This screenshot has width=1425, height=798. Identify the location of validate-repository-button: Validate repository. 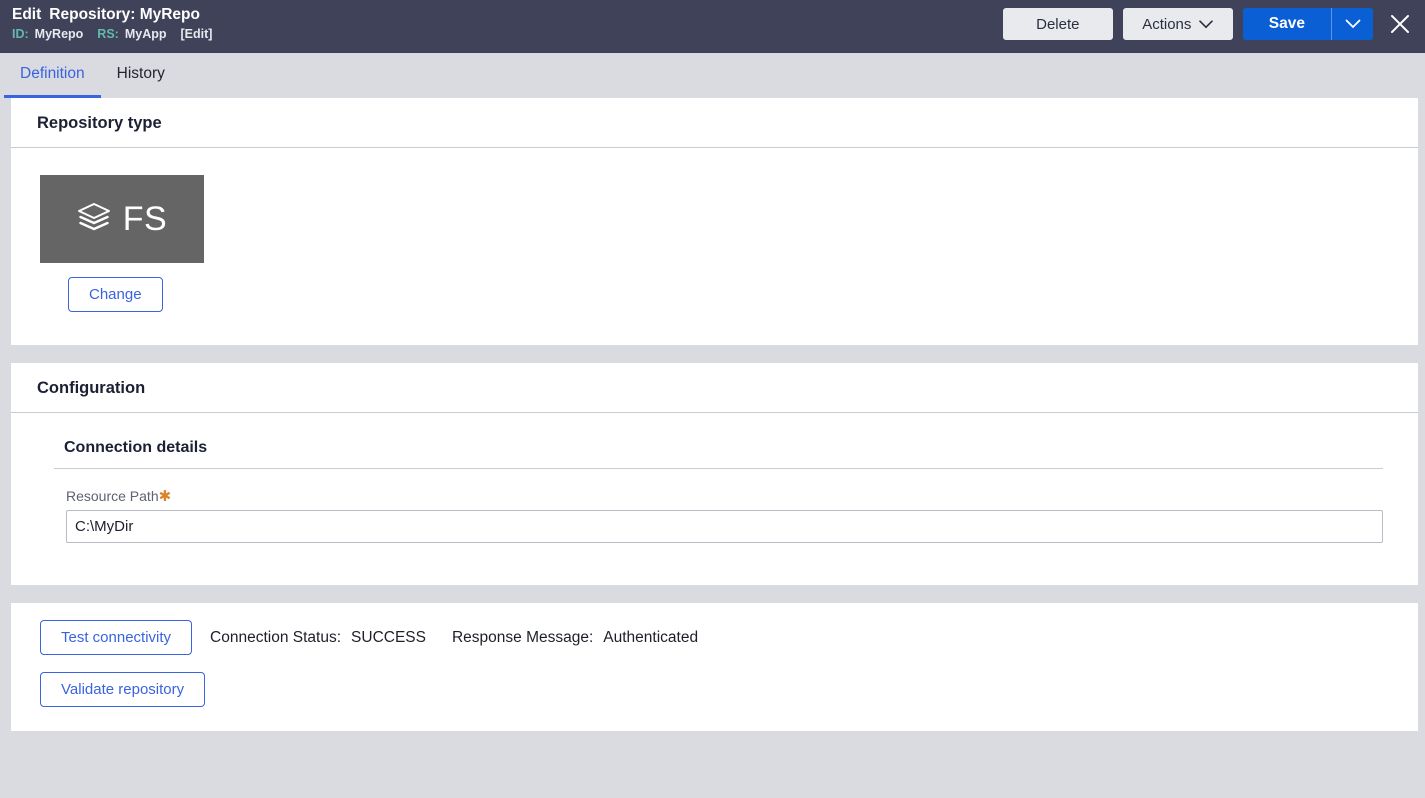
(123, 689).